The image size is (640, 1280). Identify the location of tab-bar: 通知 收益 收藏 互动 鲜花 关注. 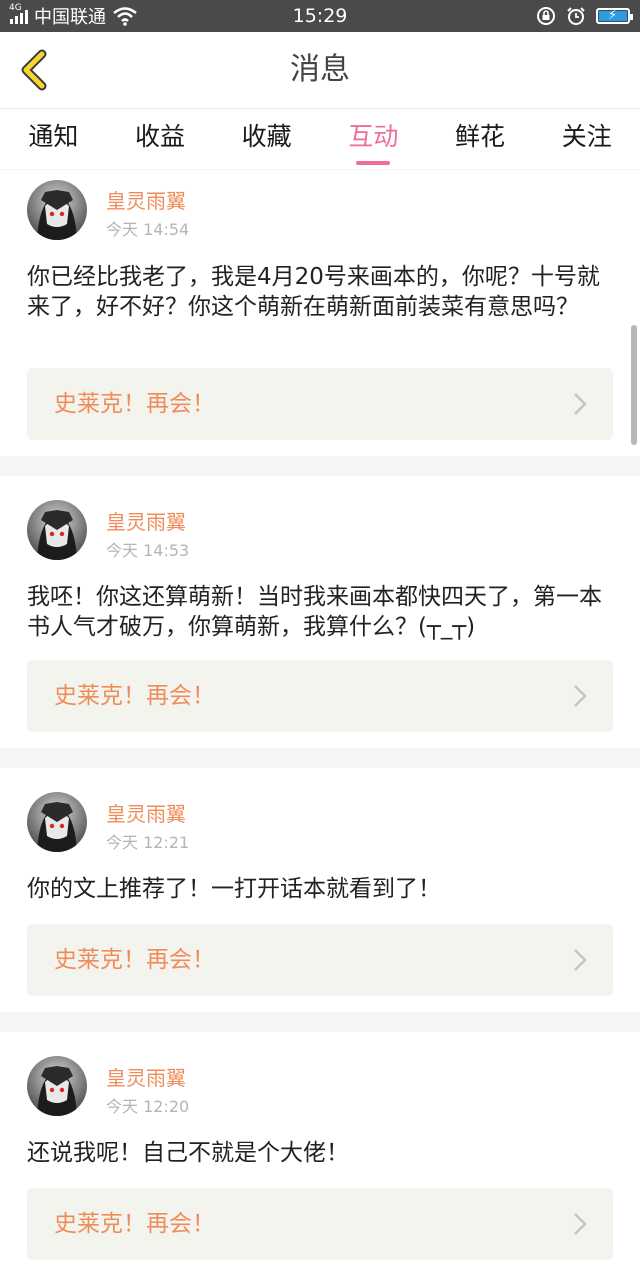
(320, 139).